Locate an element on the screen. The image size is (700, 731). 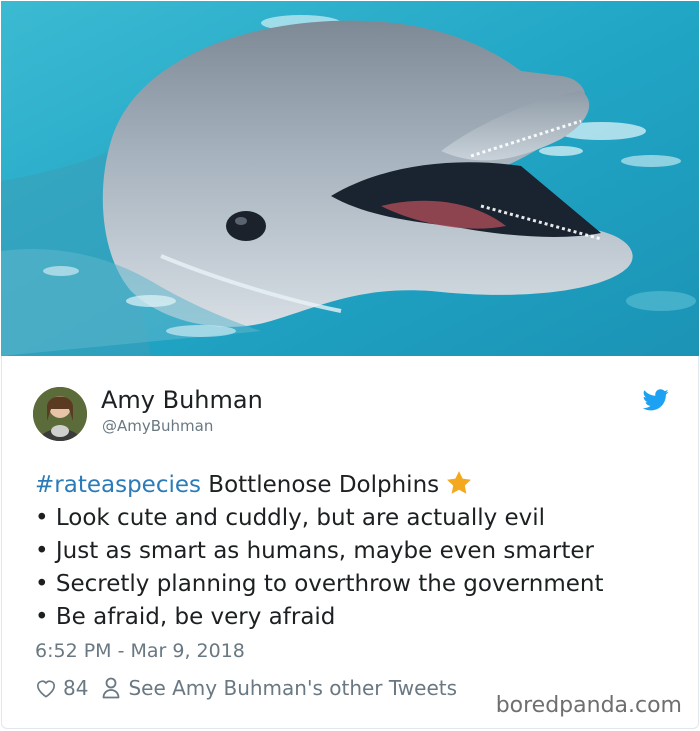
author-name: Amy Buhman is located at coordinates (182, 400).